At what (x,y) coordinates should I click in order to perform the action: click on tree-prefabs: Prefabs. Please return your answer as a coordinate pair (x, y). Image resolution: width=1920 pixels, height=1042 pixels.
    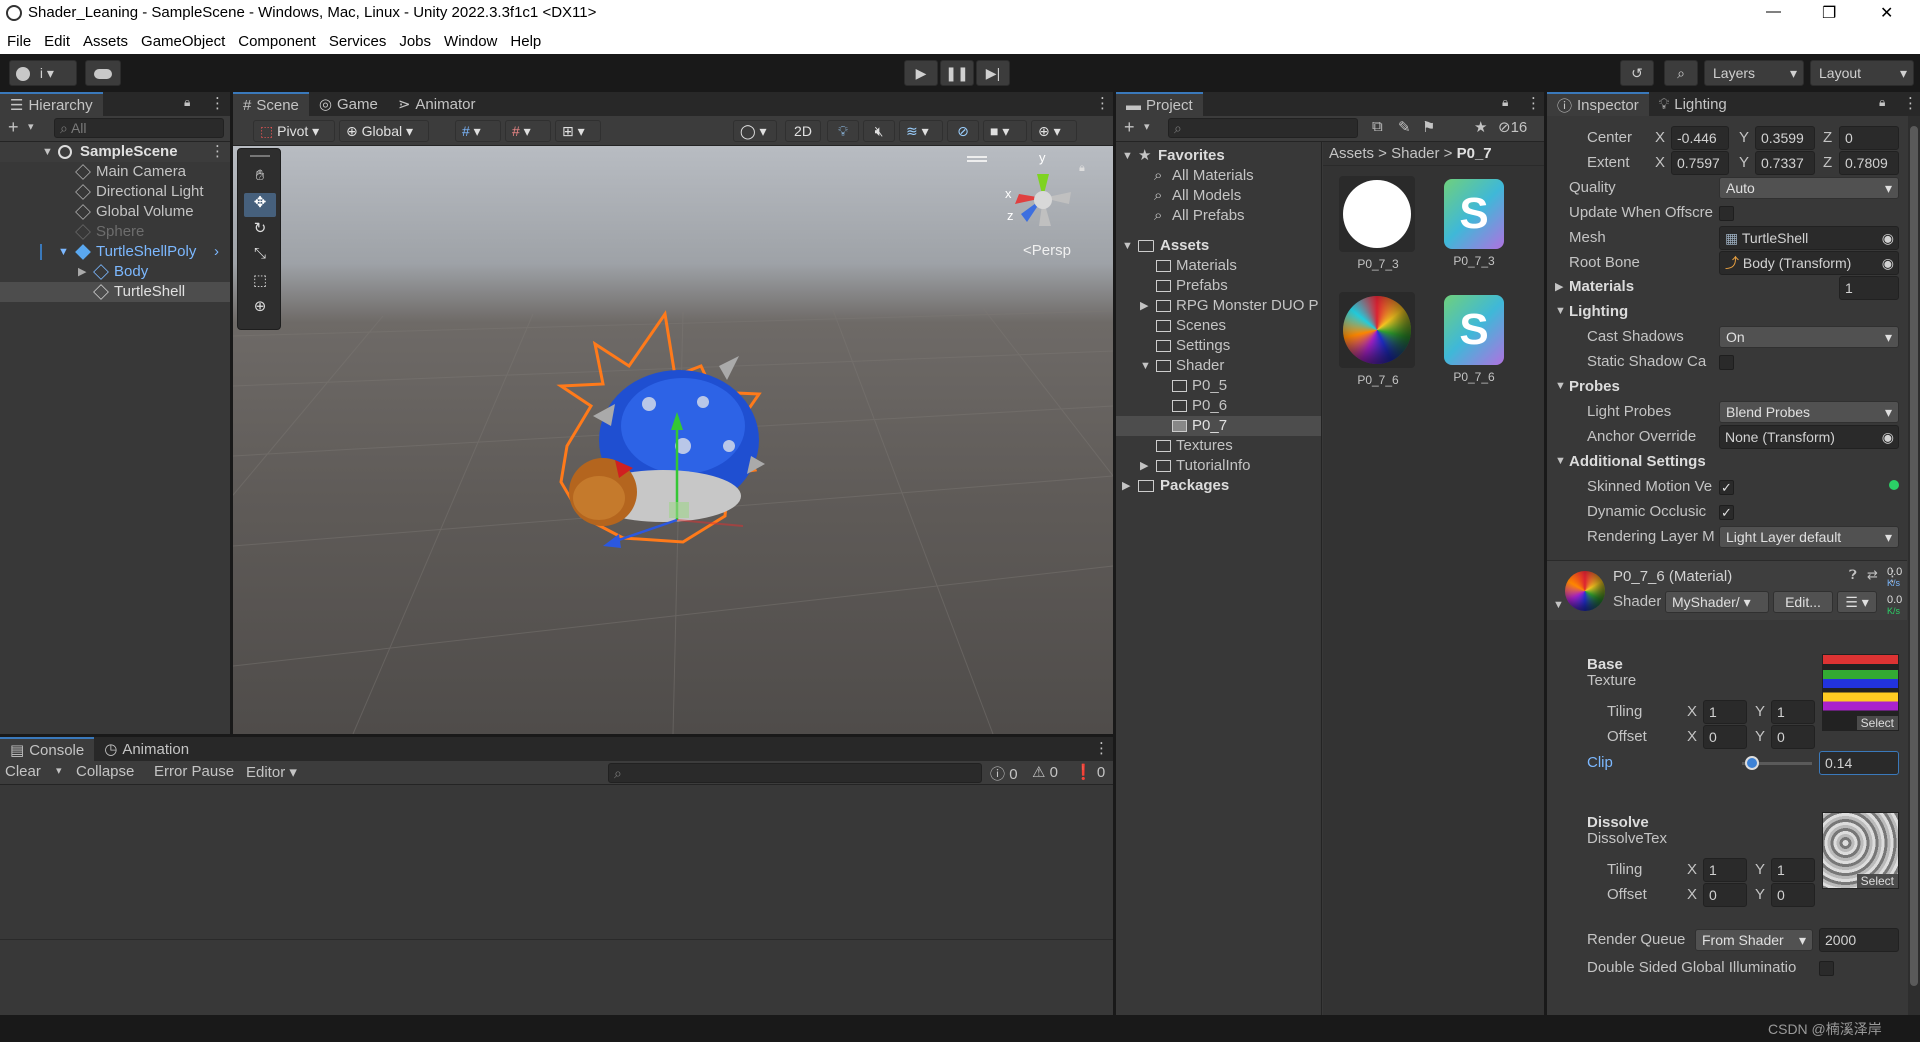
    Looking at the image, I should click on (1218, 286).